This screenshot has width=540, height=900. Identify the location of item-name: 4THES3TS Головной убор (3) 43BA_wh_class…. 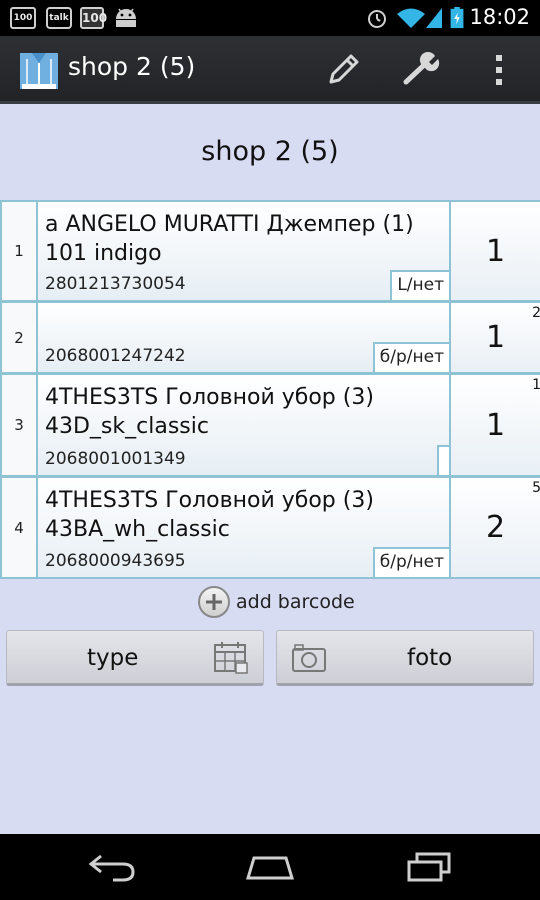
(209, 515).